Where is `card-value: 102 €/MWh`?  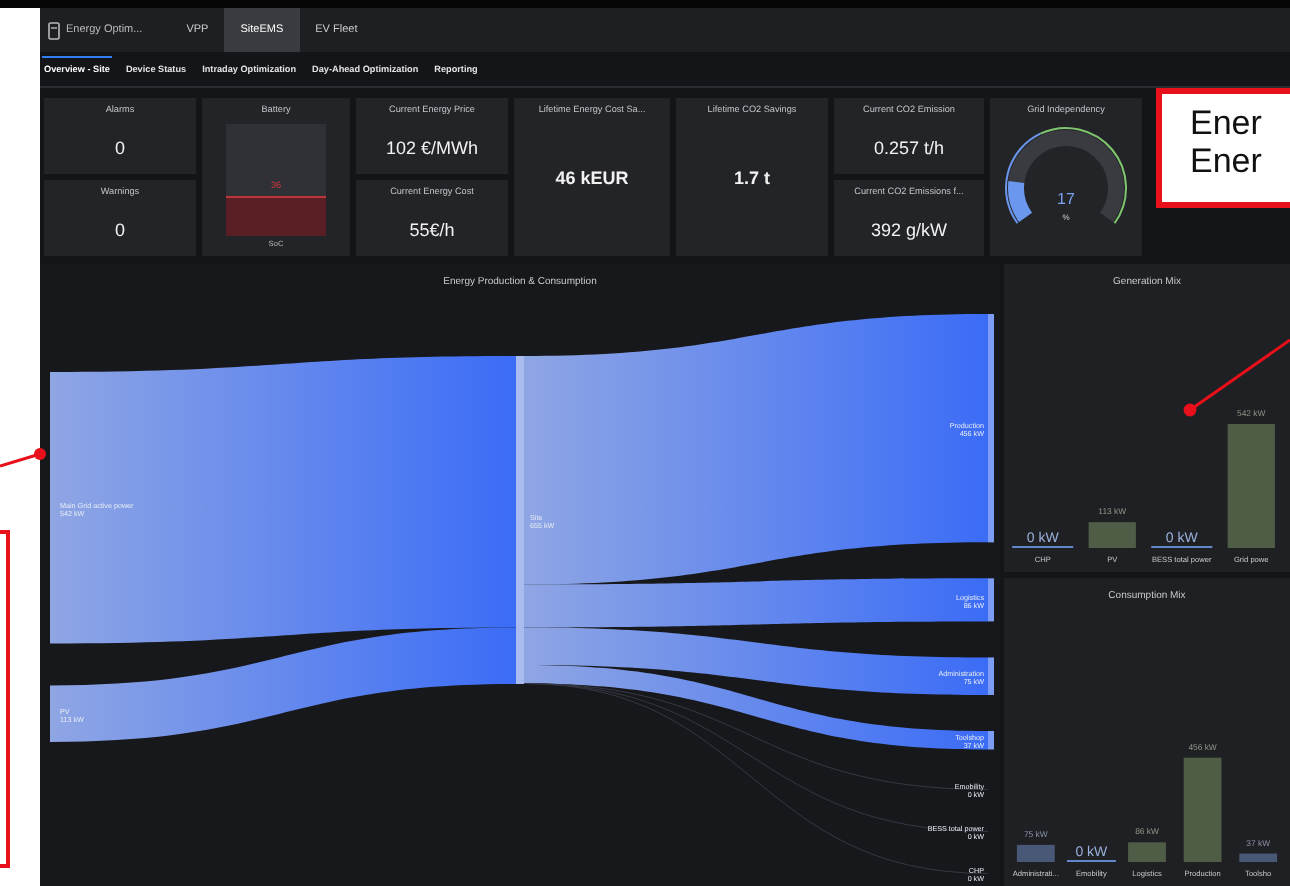
card-value: 102 €/MWh is located at coordinates (432, 148).